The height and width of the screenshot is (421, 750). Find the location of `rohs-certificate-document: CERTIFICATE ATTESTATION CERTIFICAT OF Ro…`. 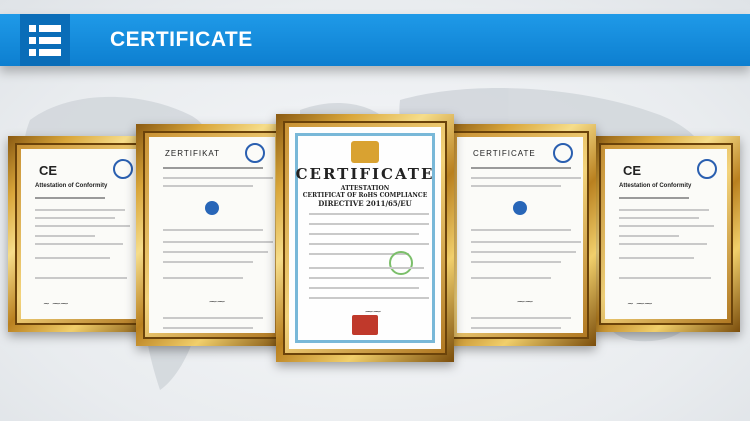

rohs-certificate-document: CERTIFICATE ATTESTATION CERTIFICAT OF Ro… is located at coordinates (365, 238).